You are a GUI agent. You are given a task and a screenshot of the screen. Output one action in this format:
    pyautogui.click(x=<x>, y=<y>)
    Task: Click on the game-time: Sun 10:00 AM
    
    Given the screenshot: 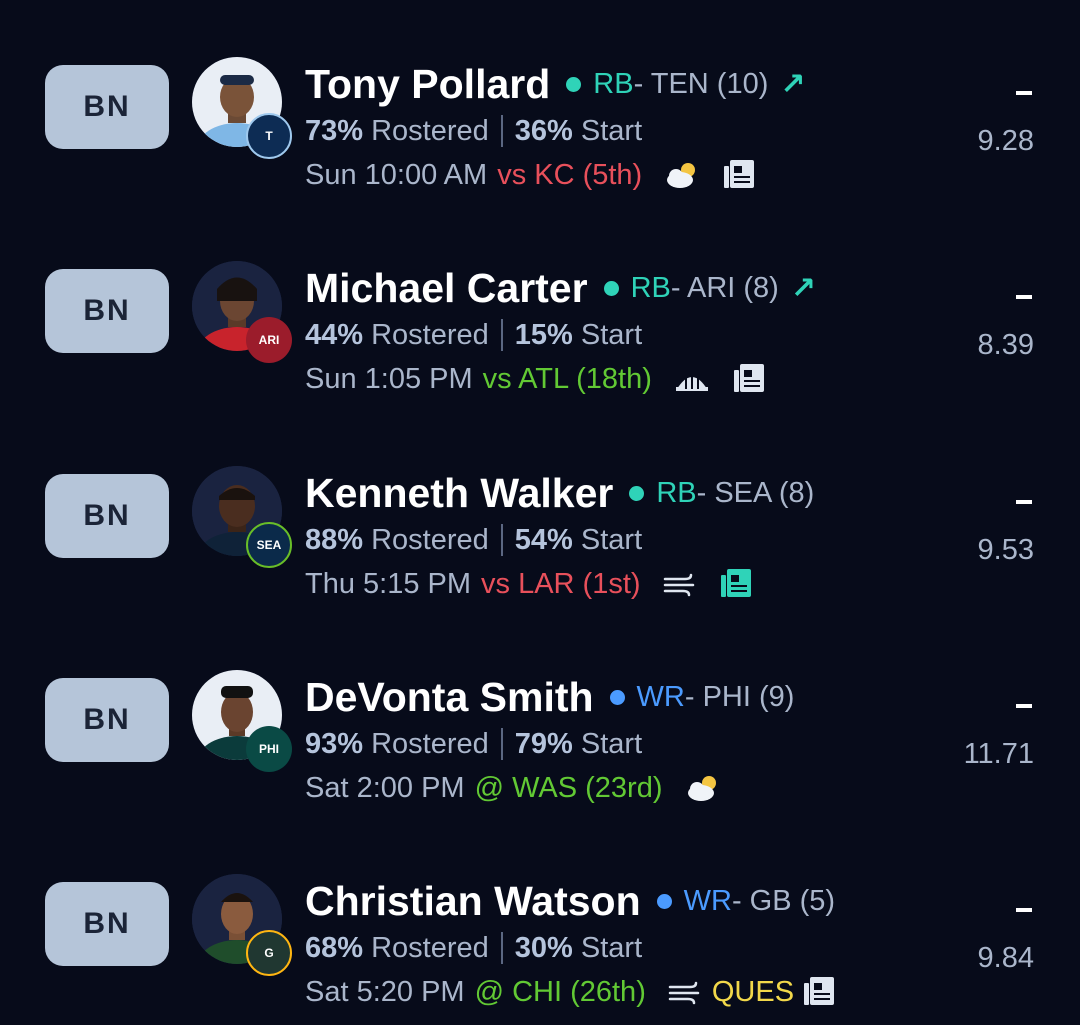 What is the action you would take?
    pyautogui.click(x=396, y=174)
    